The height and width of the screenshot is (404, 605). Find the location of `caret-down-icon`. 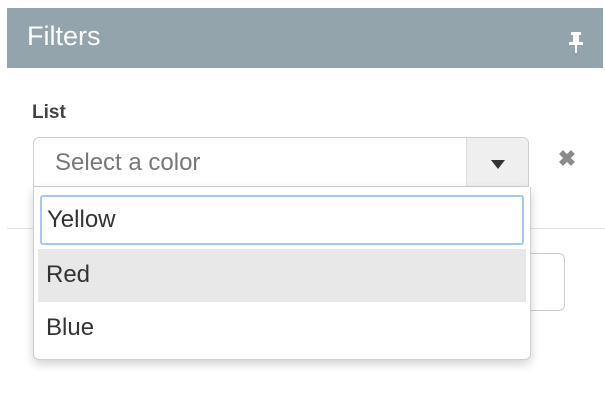

caret-down-icon is located at coordinates (498, 164).